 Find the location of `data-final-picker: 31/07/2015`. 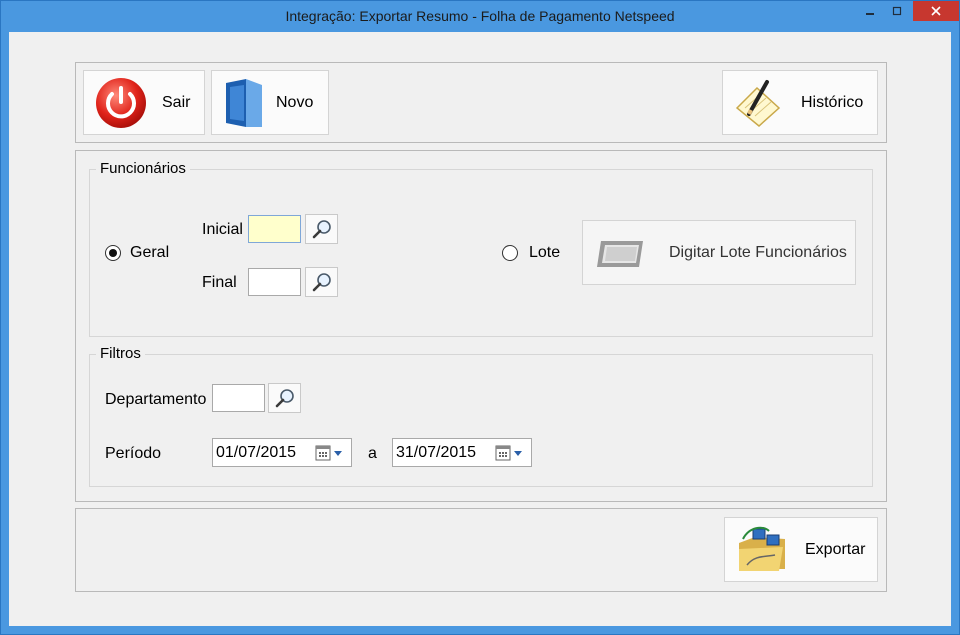

data-final-picker: 31/07/2015 is located at coordinates (462, 452).